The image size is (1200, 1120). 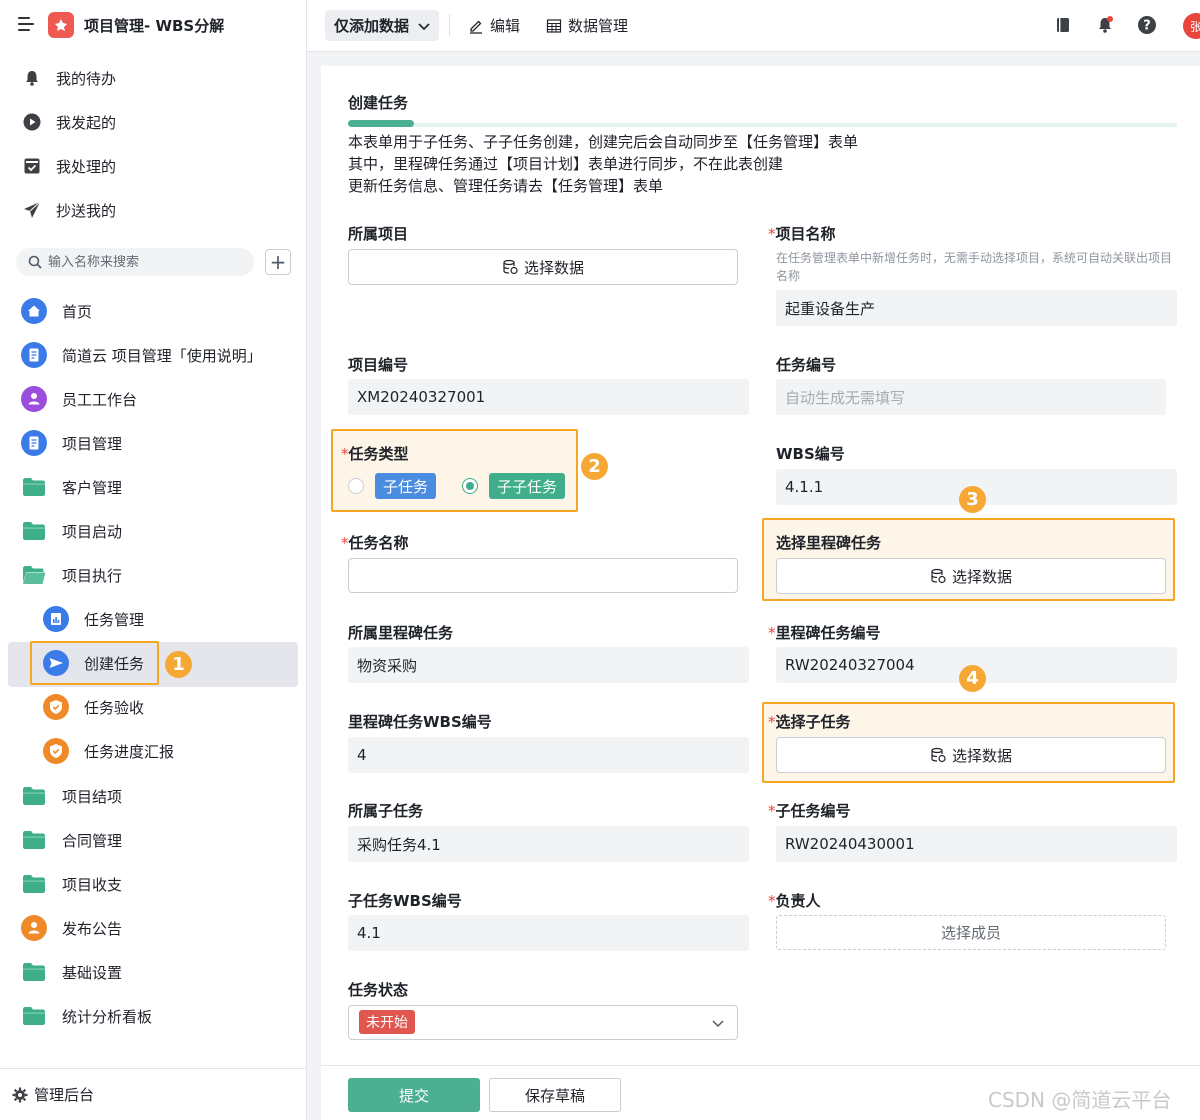 What do you see at coordinates (92, 840) in the screenshot?
I see `nav-item-label: 合同管理` at bounding box center [92, 840].